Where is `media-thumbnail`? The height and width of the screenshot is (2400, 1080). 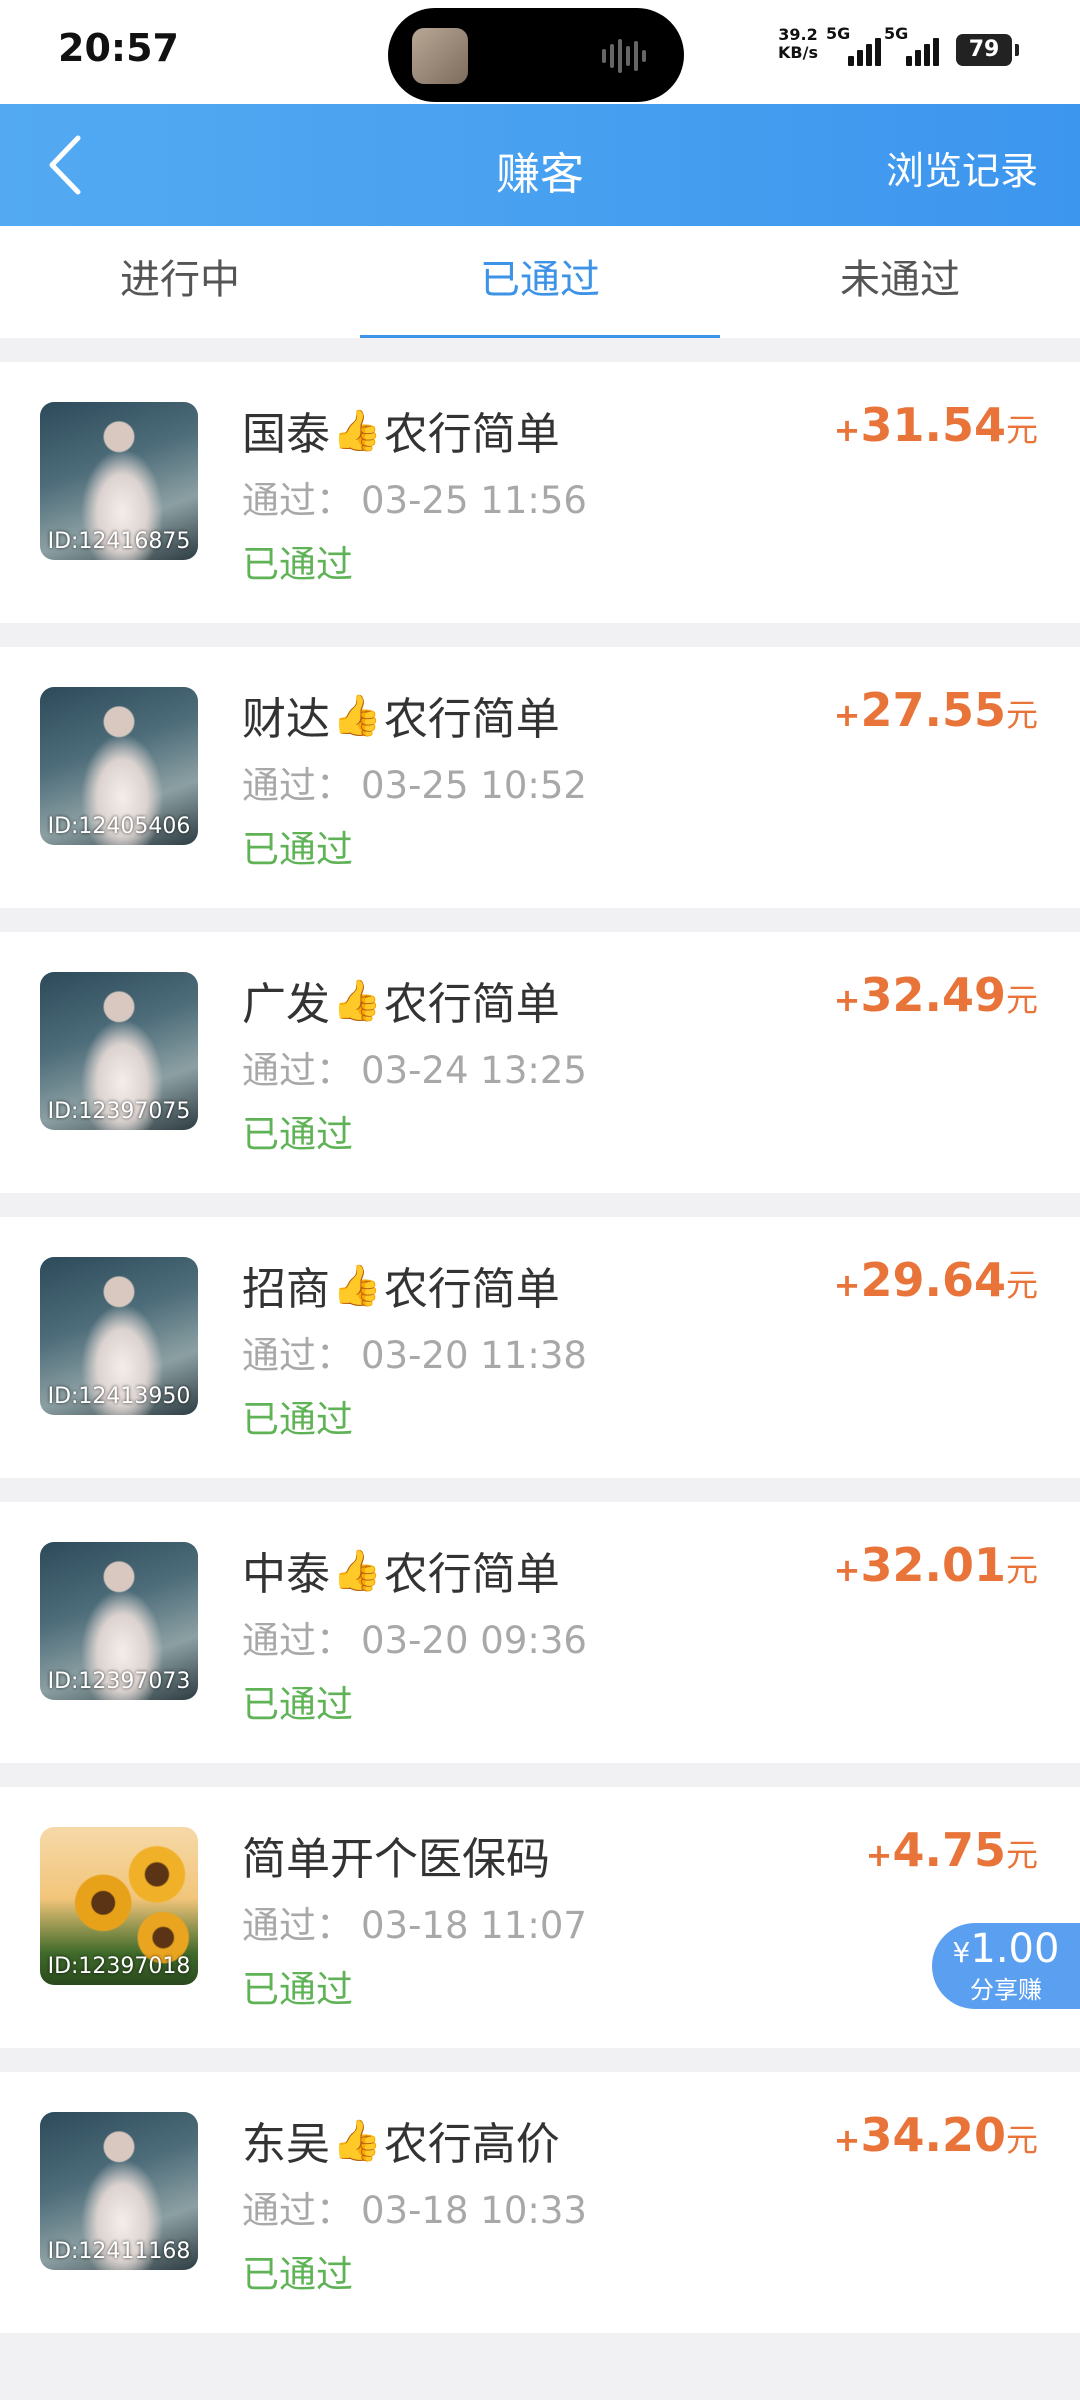 media-thumbnail is located at coordinates (440, 56).